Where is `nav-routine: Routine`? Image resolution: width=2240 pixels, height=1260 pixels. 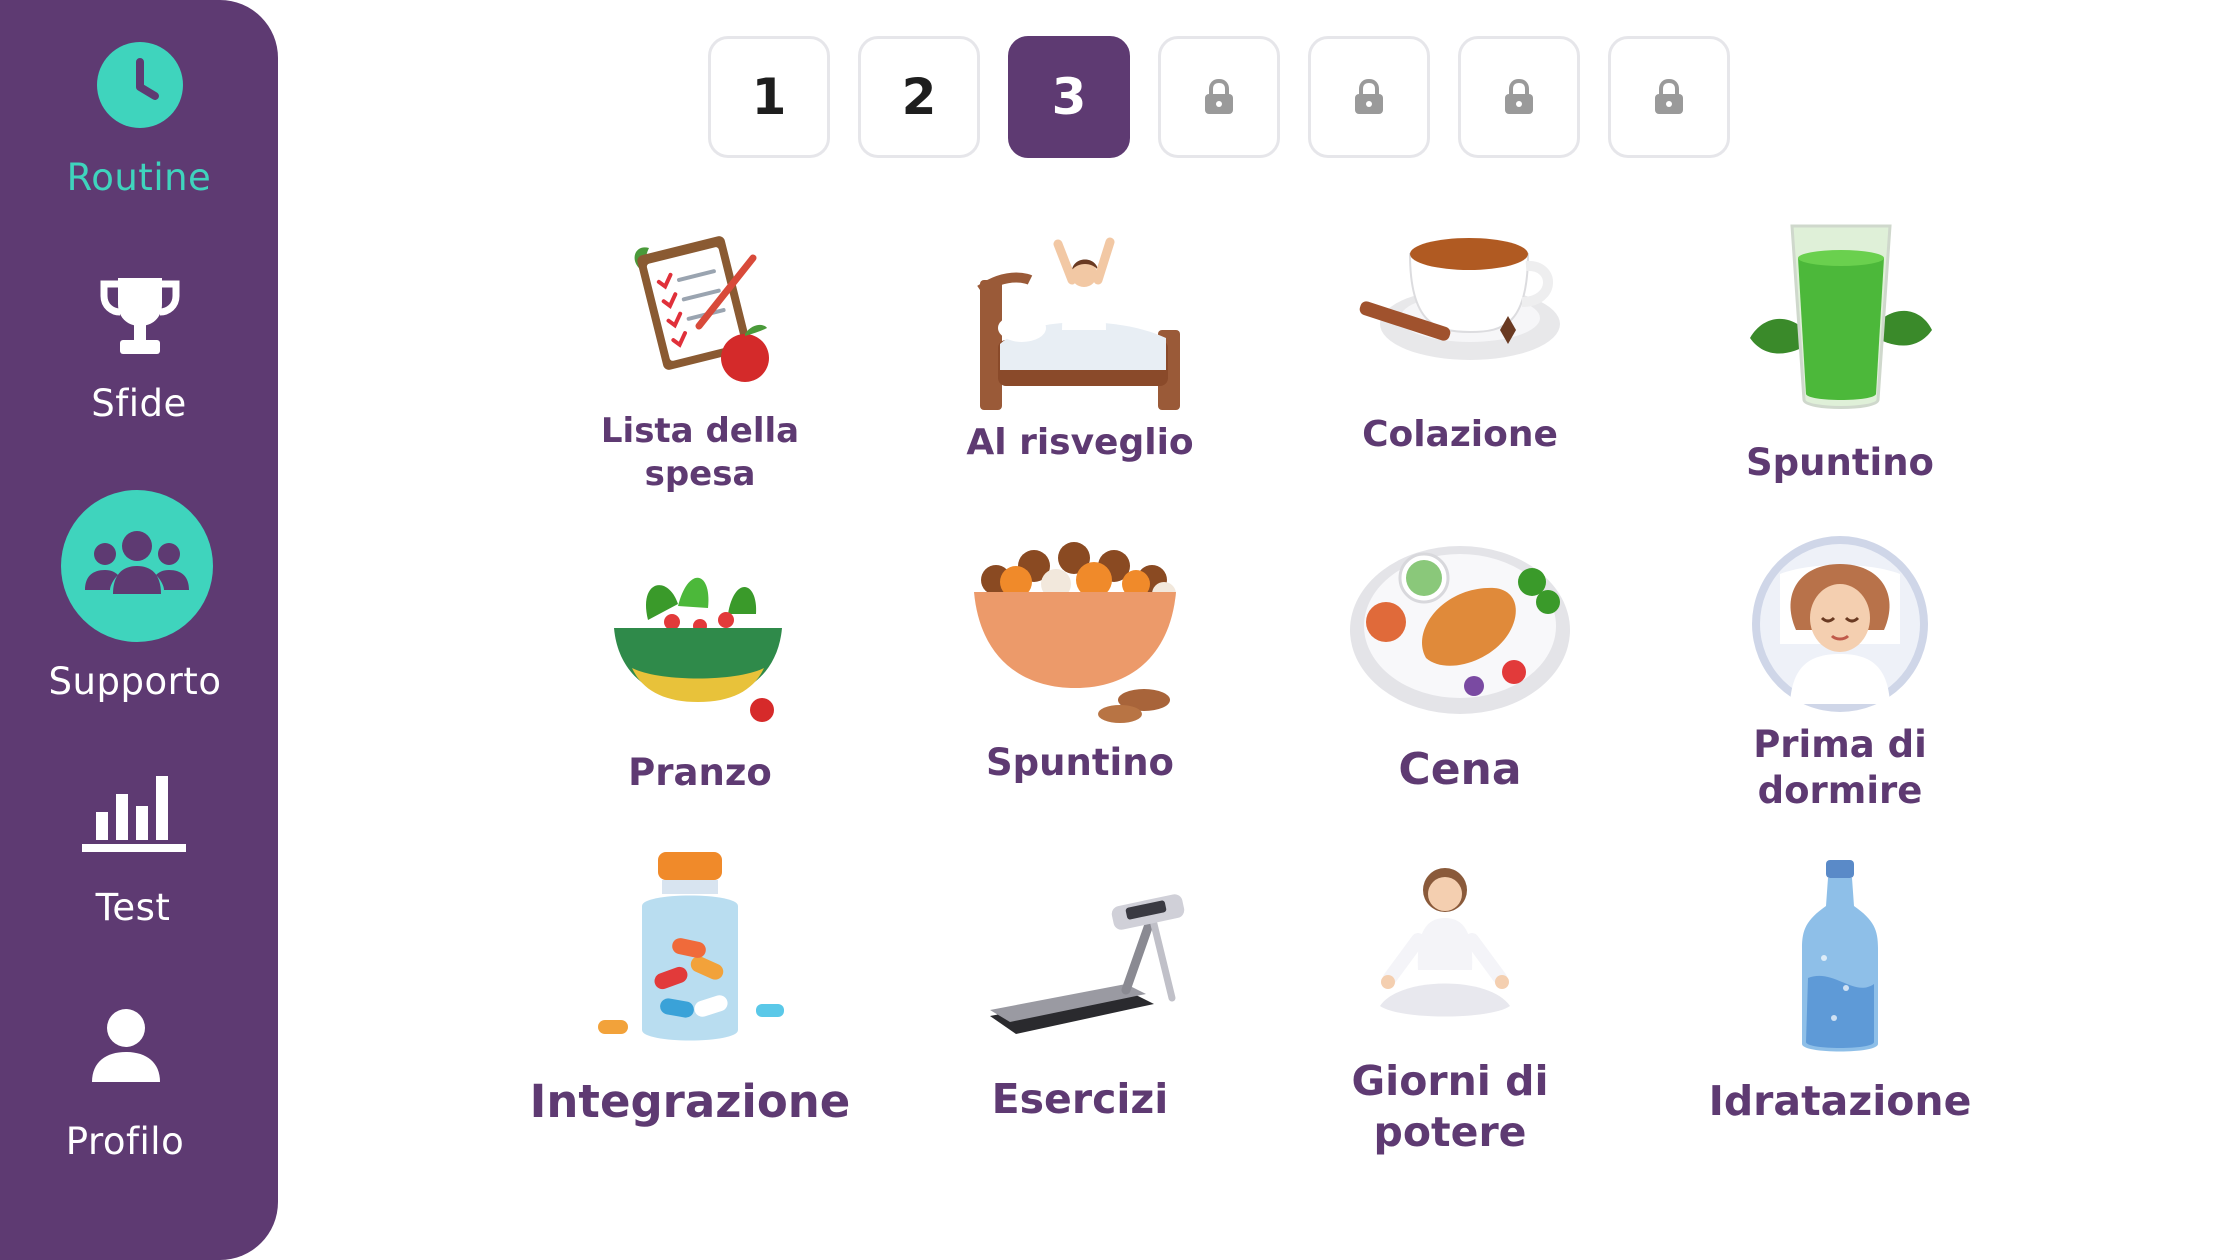
nav-routine: Routine is located at coordinates (139, 120).